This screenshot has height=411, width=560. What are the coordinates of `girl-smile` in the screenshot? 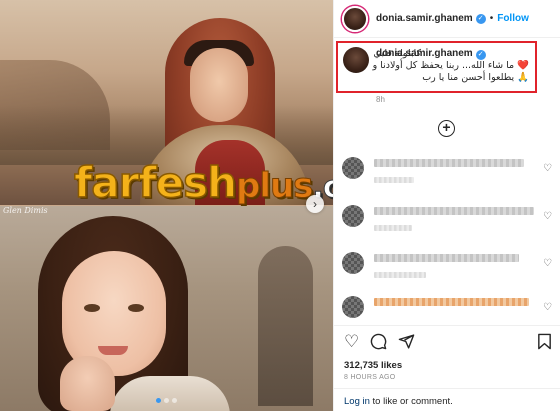 It's located at (113, 350).